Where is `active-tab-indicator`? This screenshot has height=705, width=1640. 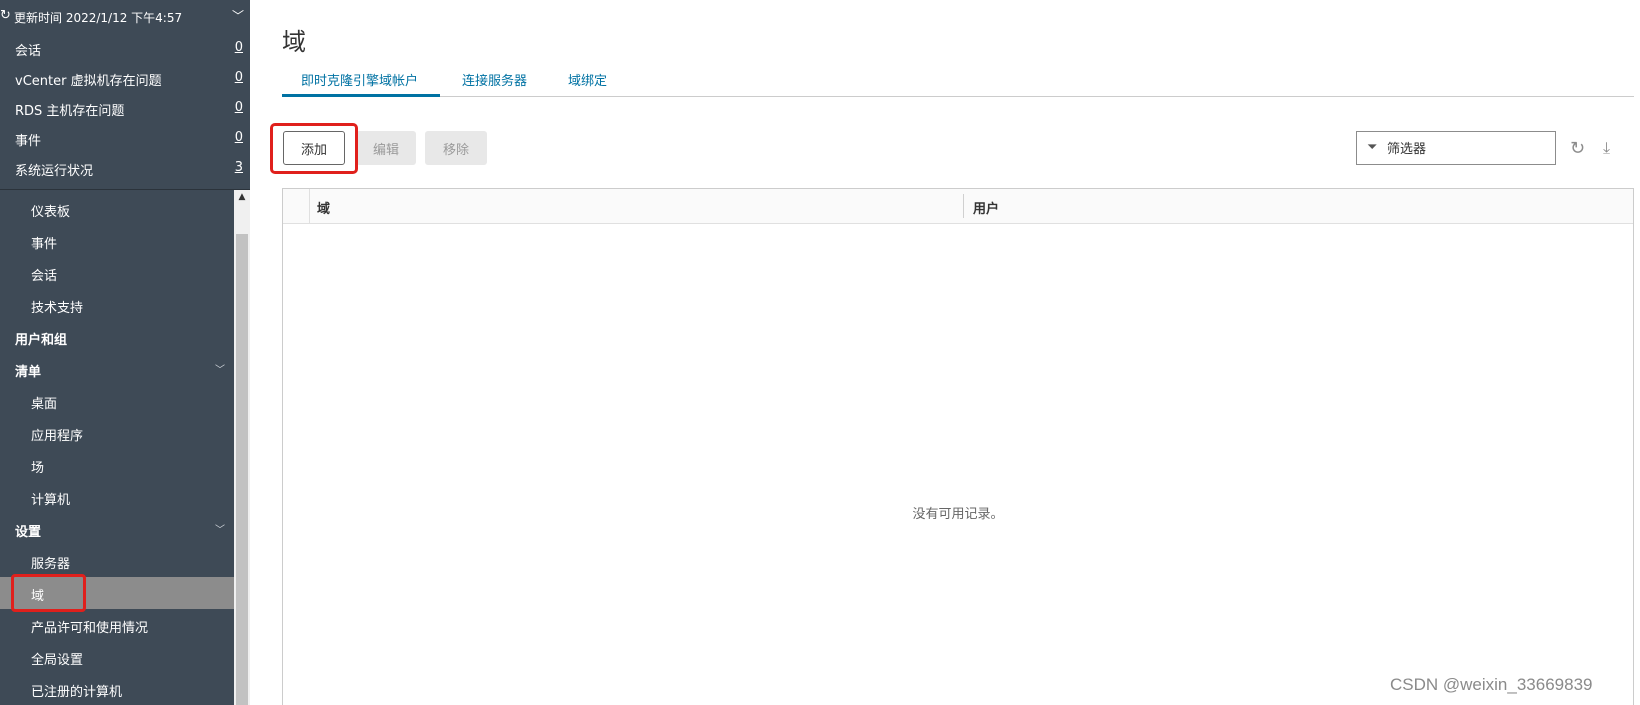 active-tab-indicator is located at coordinates (361, 95).